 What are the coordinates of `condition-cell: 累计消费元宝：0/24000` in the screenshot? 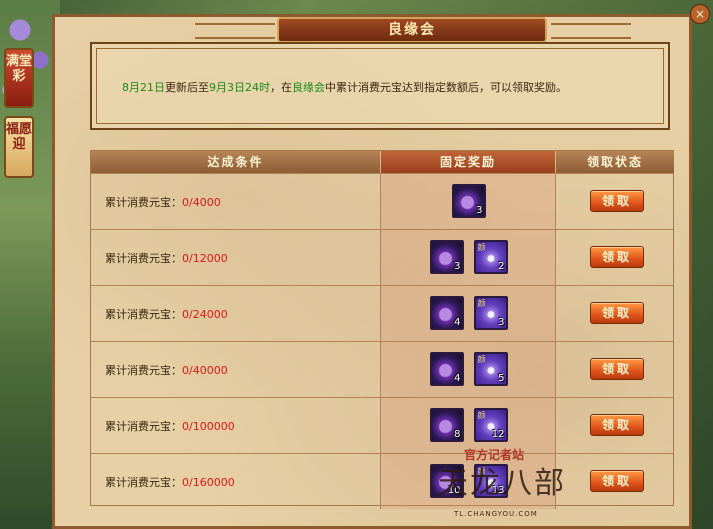 It's located at (236, 313).